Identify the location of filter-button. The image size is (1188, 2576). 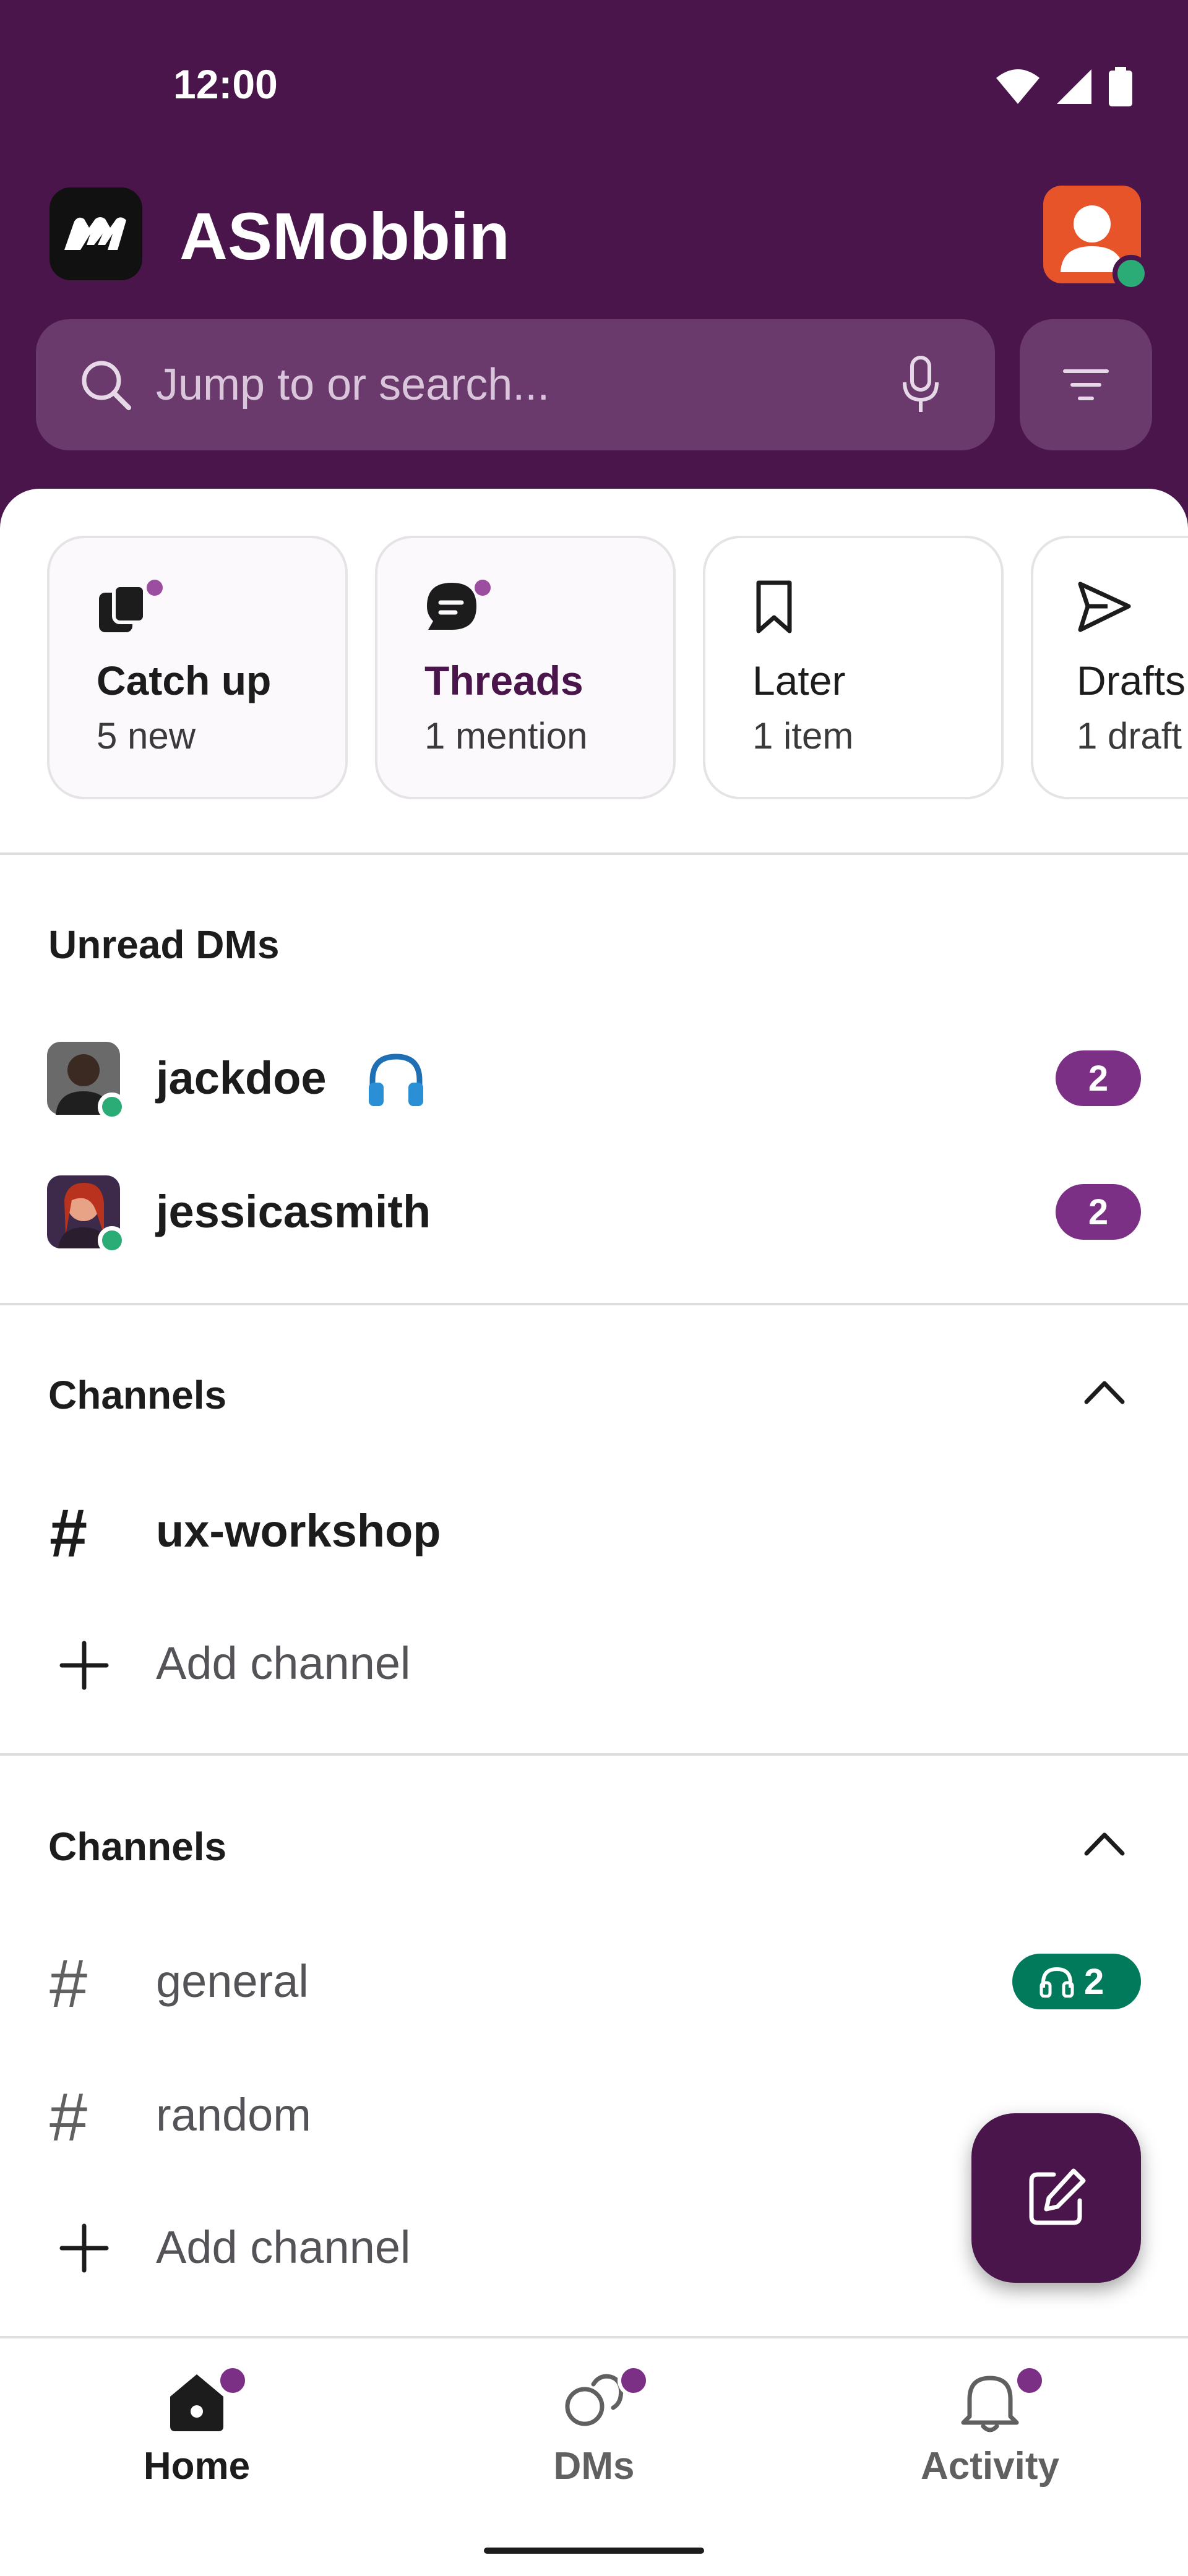
(1086, 384).